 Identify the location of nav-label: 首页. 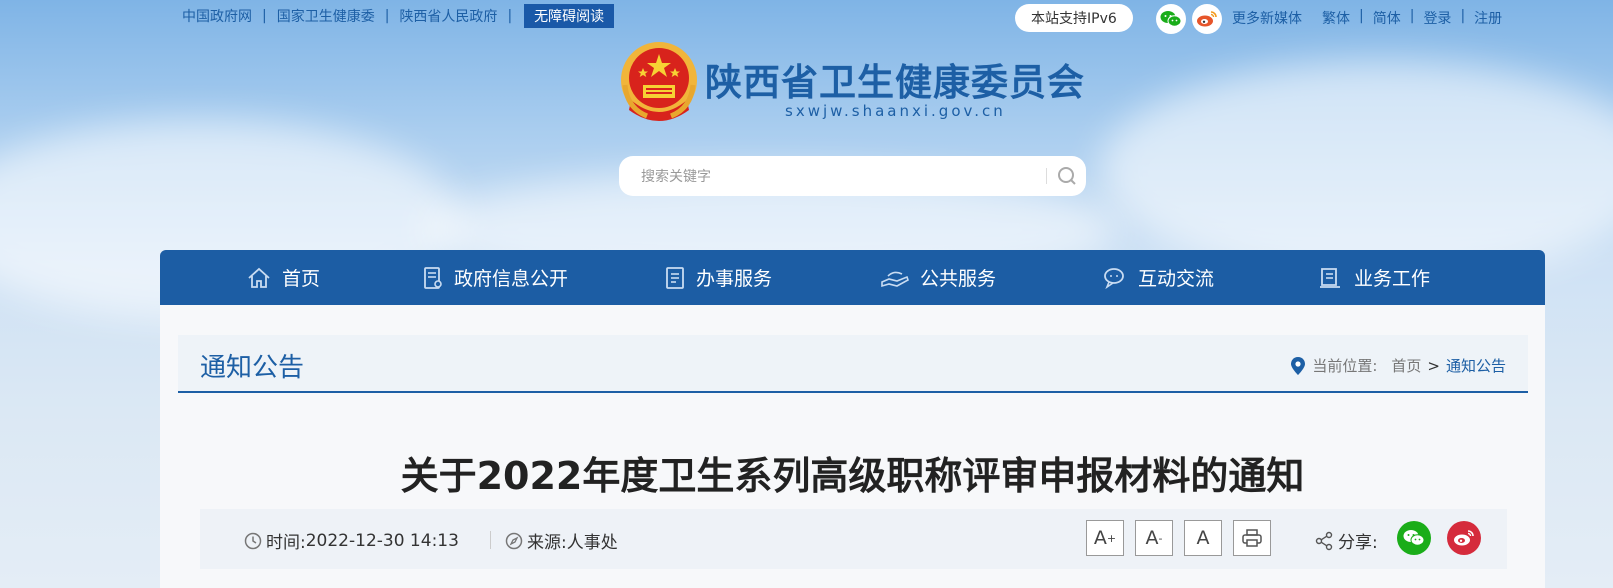
(301, 279).